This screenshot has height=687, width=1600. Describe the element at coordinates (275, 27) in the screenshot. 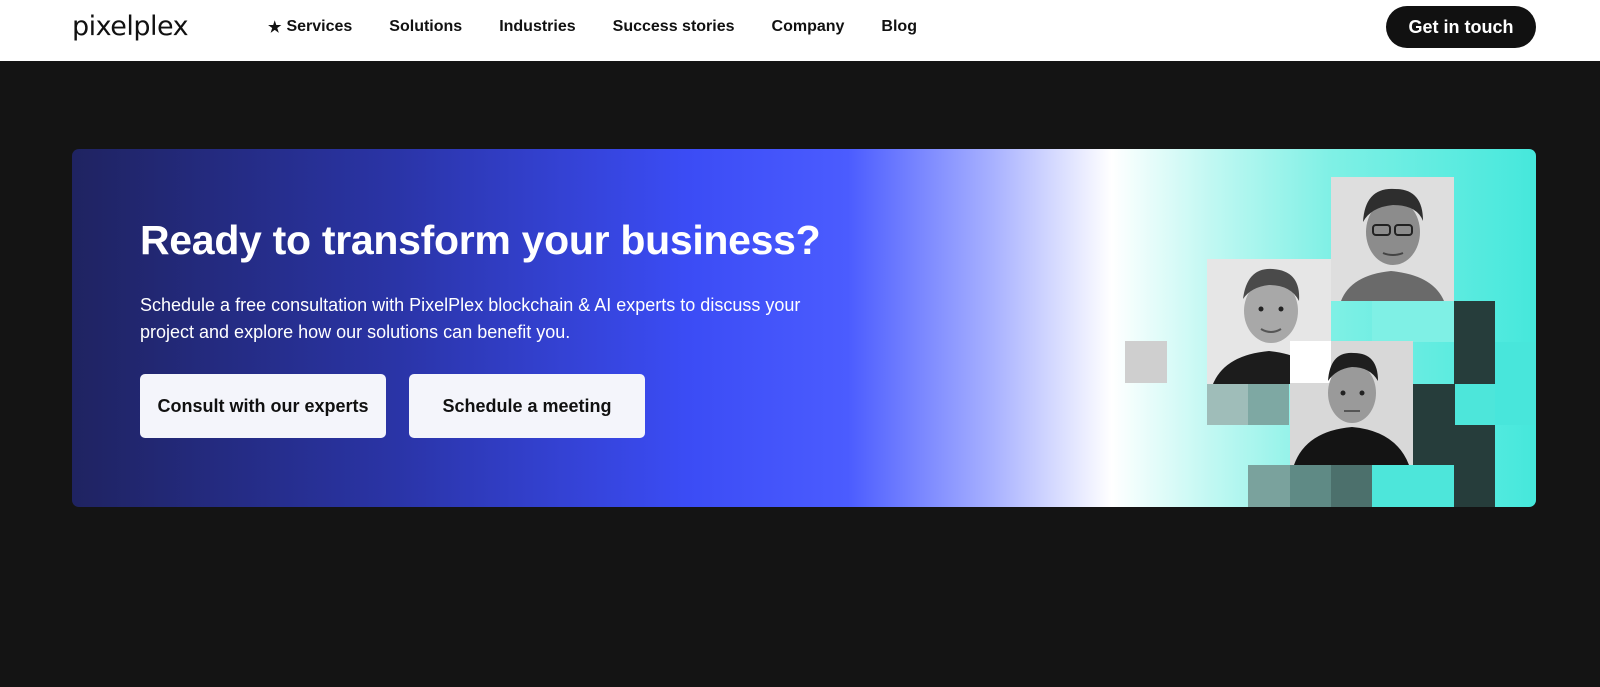

I see `star-icon: ★` at that location.